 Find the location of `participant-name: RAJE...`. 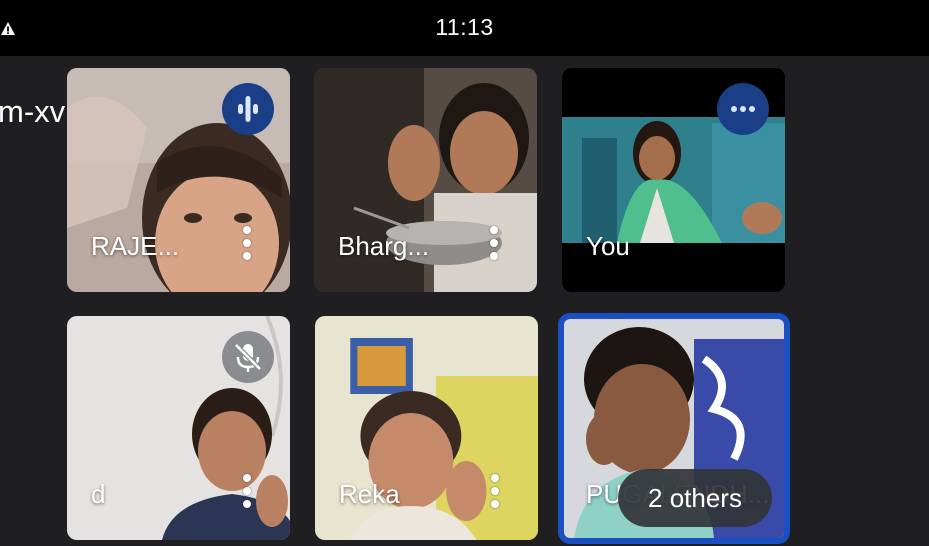

participant-name: RAJE... is located at coordinates (135, 246).